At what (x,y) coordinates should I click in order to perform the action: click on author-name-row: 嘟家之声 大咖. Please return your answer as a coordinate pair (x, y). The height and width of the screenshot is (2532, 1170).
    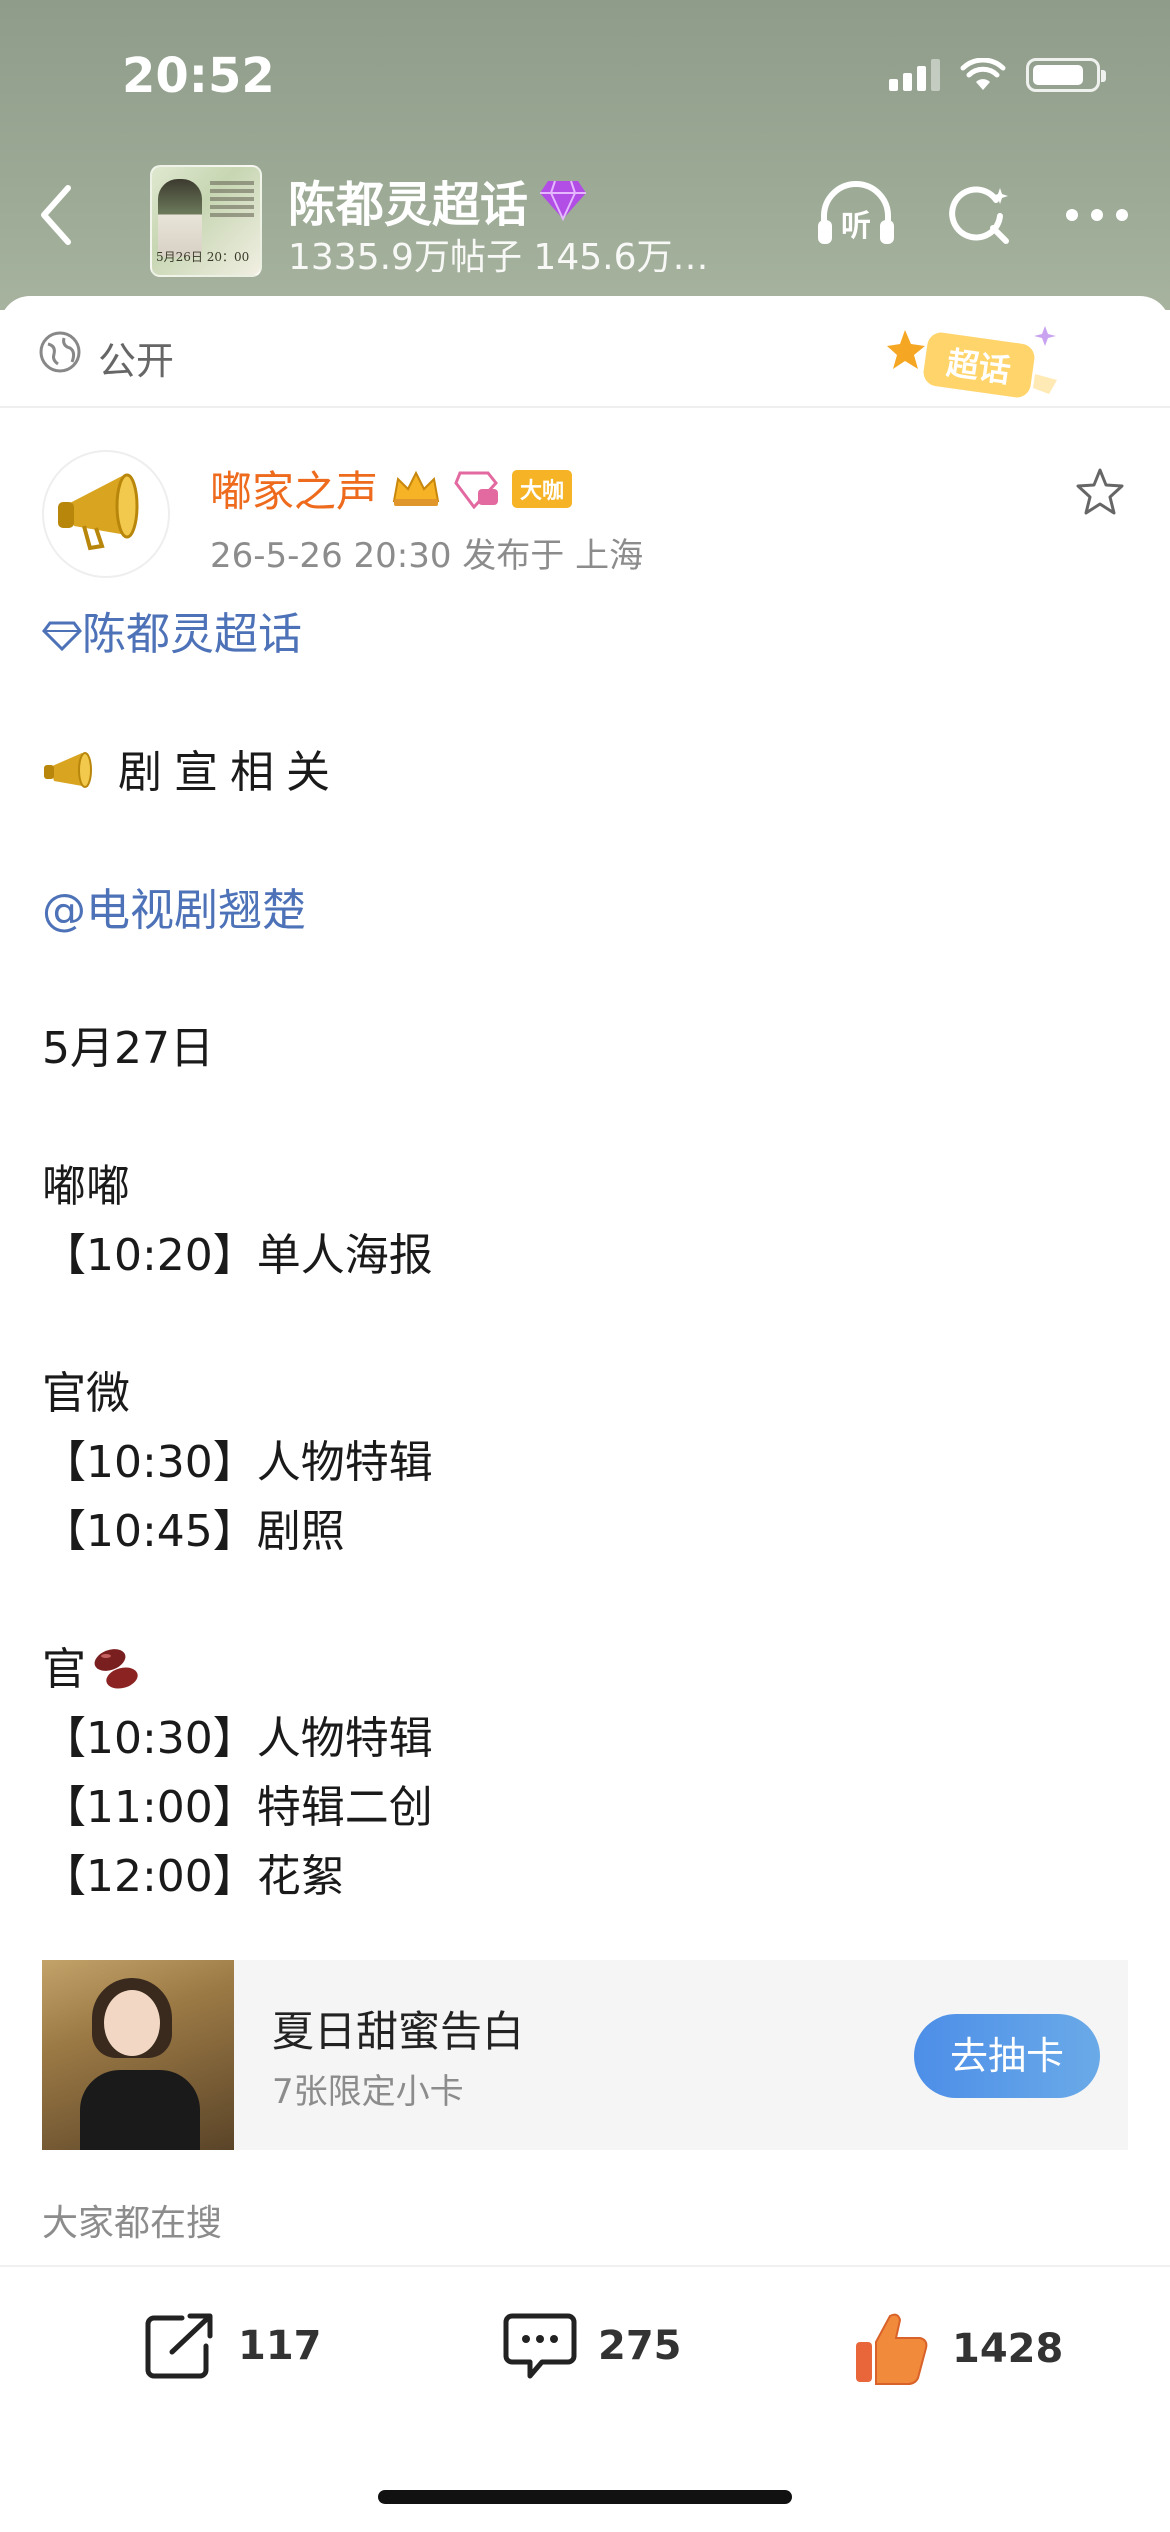
    Looking at the image, I should click on (391, 488).